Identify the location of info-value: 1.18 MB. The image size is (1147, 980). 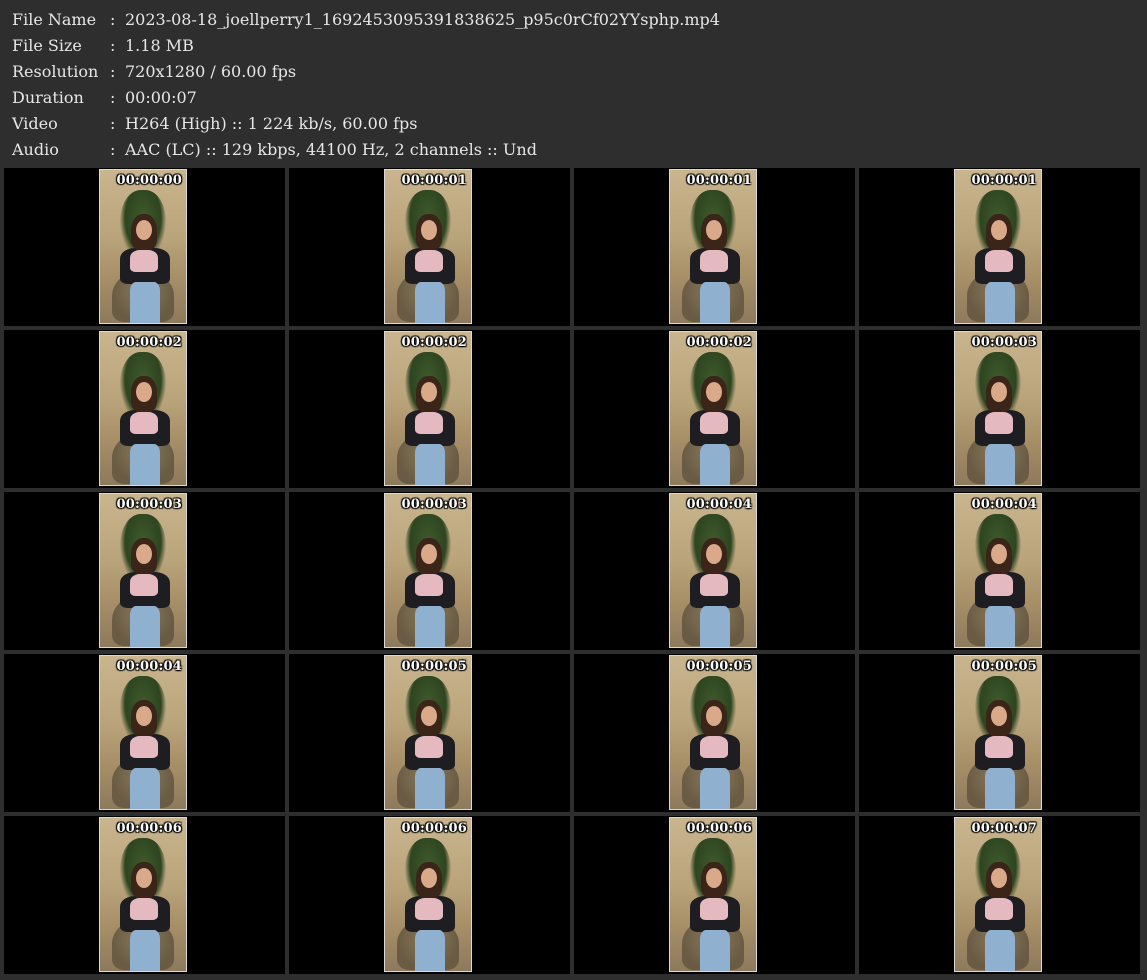
(159, 45).